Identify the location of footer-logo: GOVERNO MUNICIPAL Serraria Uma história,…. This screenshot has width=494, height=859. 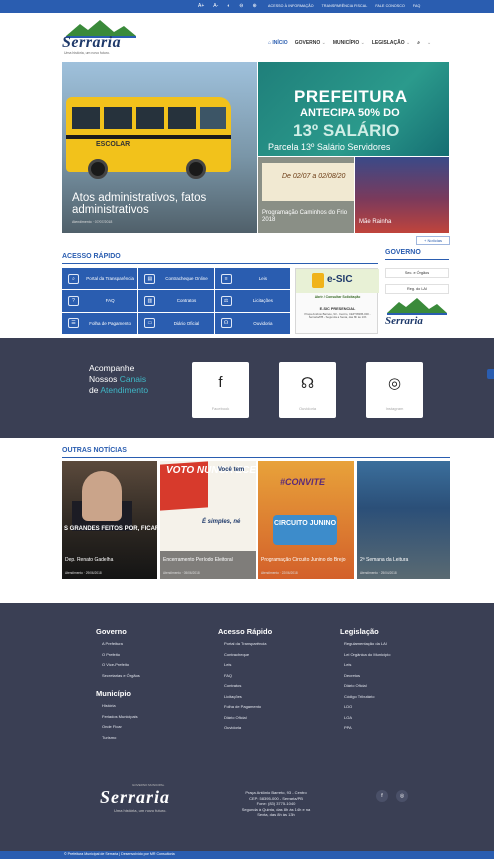
(135, 798).